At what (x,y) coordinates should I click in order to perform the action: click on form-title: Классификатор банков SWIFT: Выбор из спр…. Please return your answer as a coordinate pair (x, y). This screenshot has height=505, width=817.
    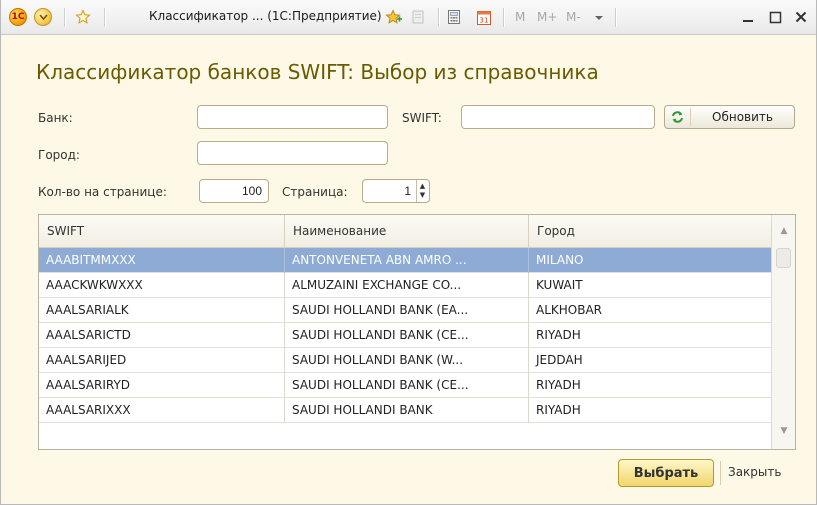
    Looking at the image, I should click on (317, 72).